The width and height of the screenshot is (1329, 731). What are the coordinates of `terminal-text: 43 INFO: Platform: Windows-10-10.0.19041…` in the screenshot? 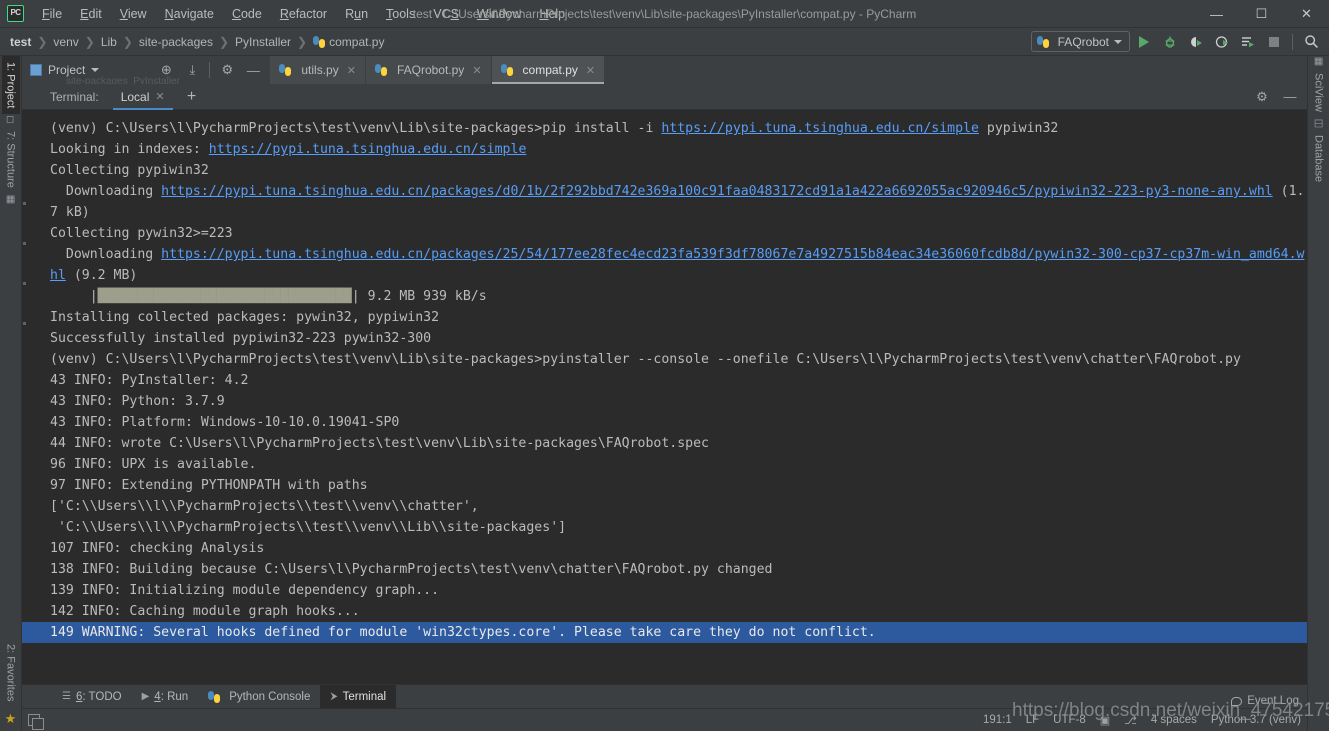 It's located at (225, 422).